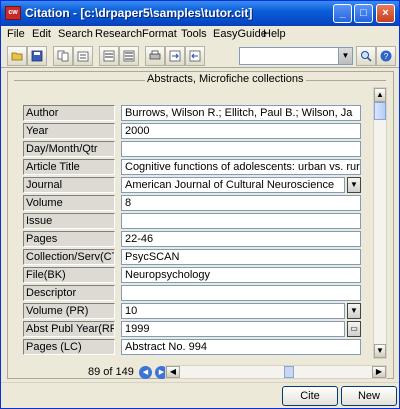  What do you see at coordinates (69, 167) in the screenshot?
I see `field-label: Article Title` at bounding box center [69, 167].